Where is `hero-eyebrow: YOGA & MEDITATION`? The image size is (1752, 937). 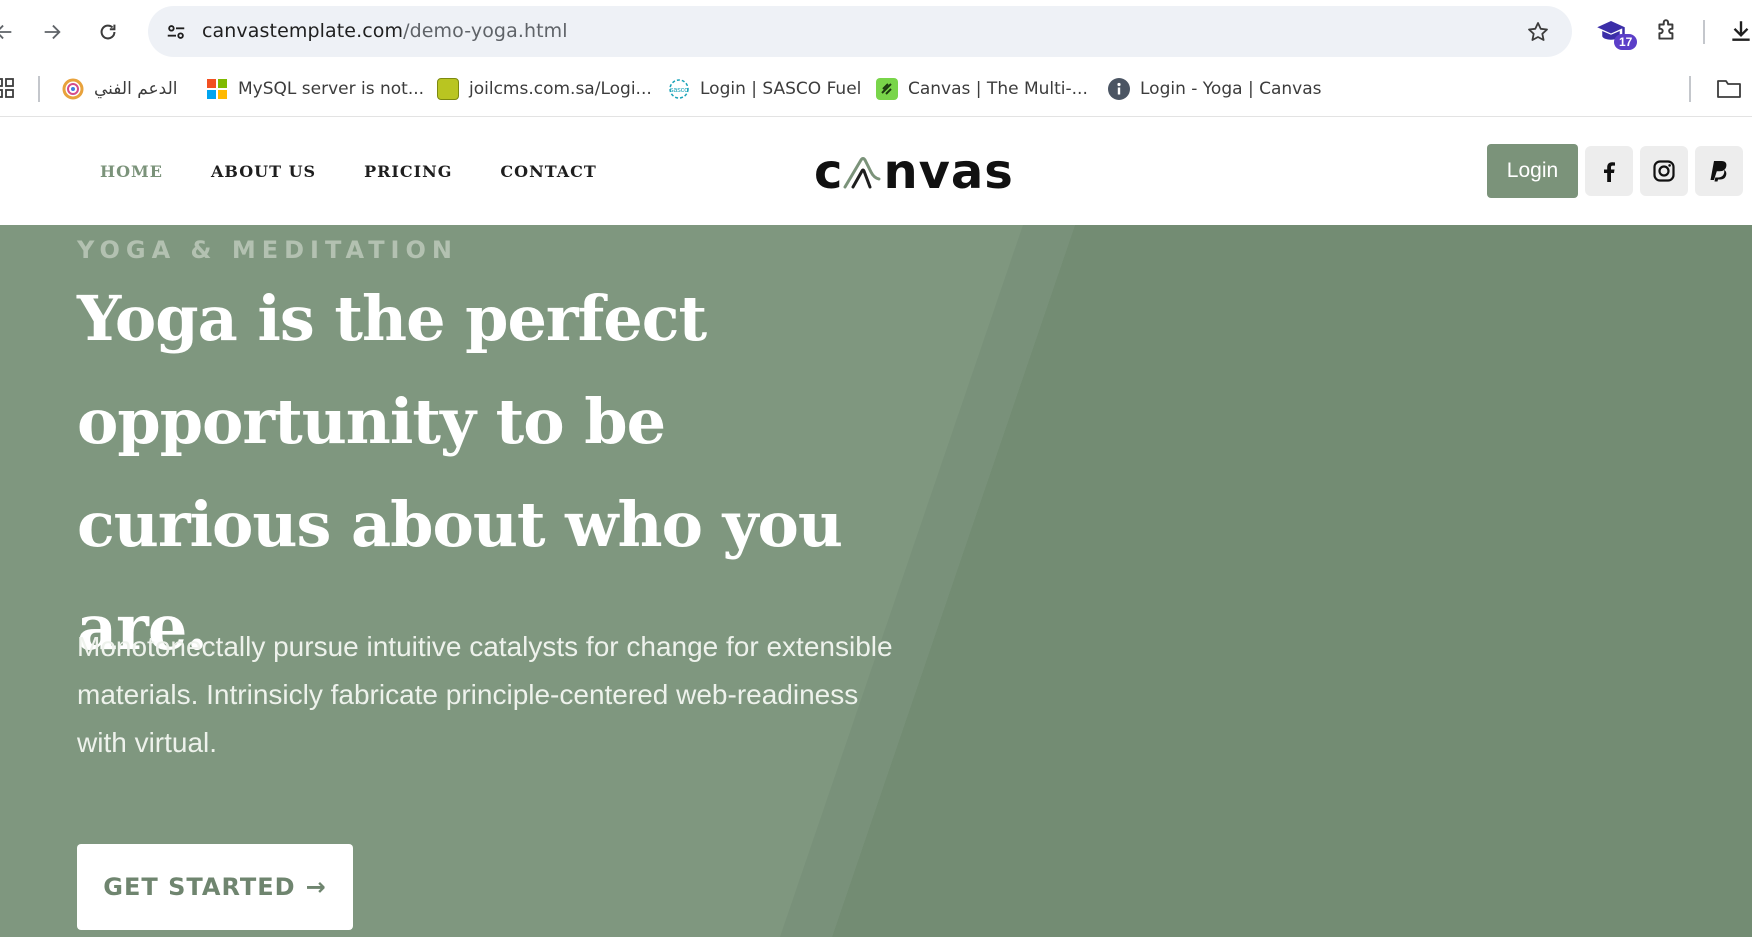
hero-eyebrow: YOGA & MEDITATION is located at coordinates (267, 250).